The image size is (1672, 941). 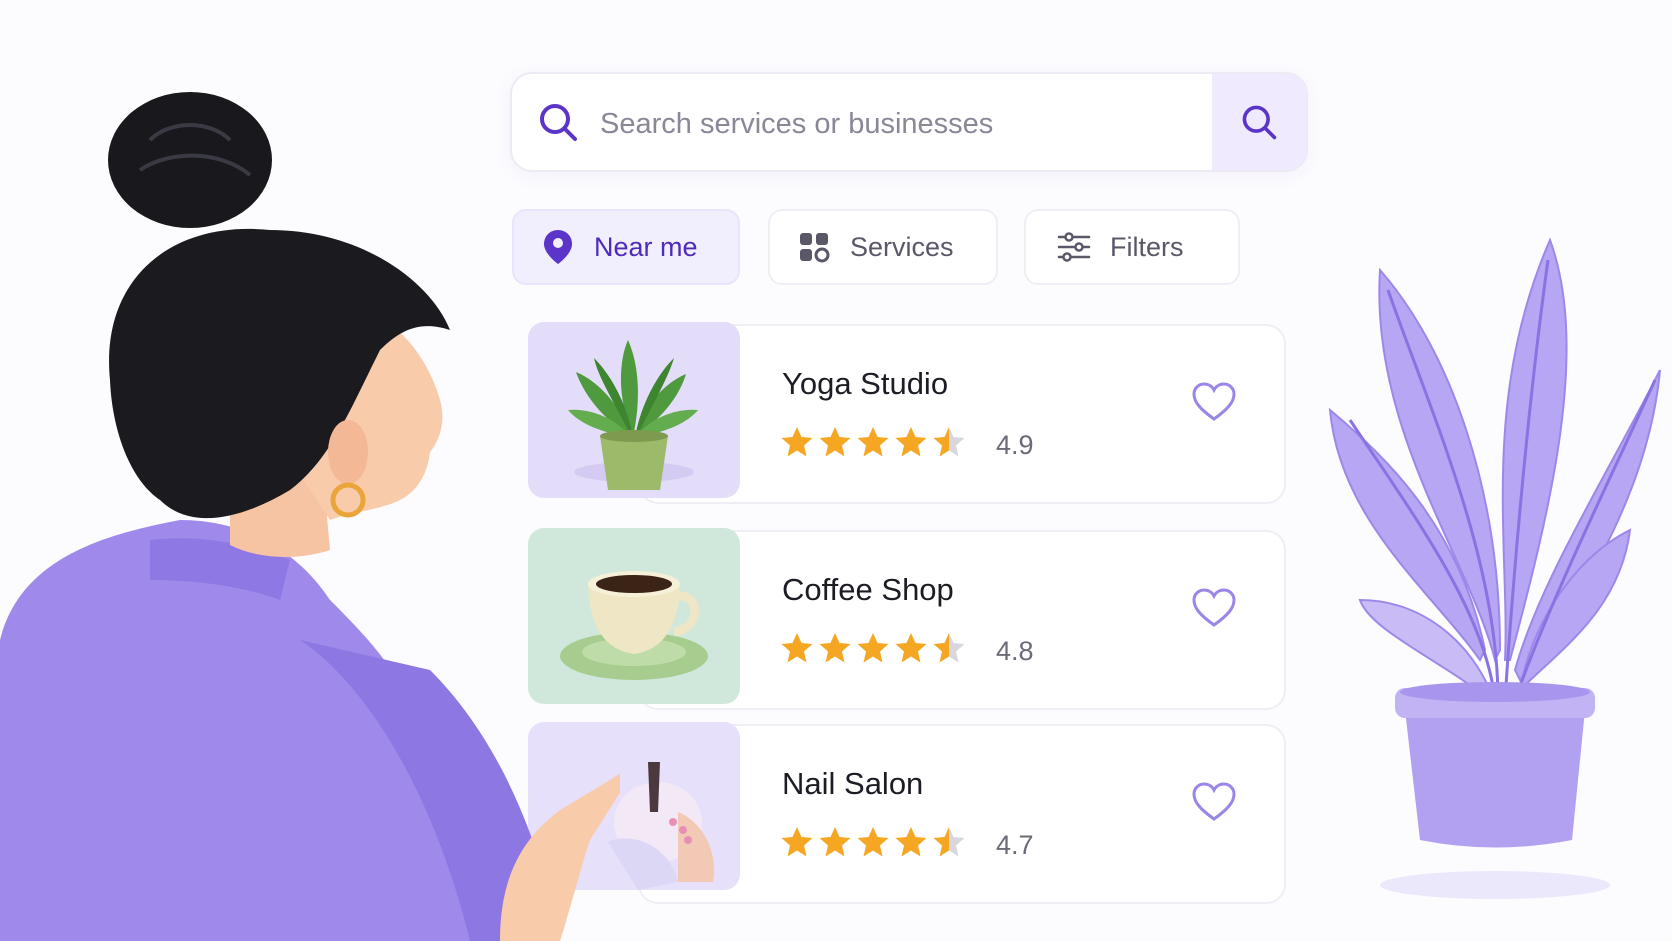 What do you see at coordinates (814, 247) in the screenshot?
I see `grid-icon` at bounding box center [814, 247].